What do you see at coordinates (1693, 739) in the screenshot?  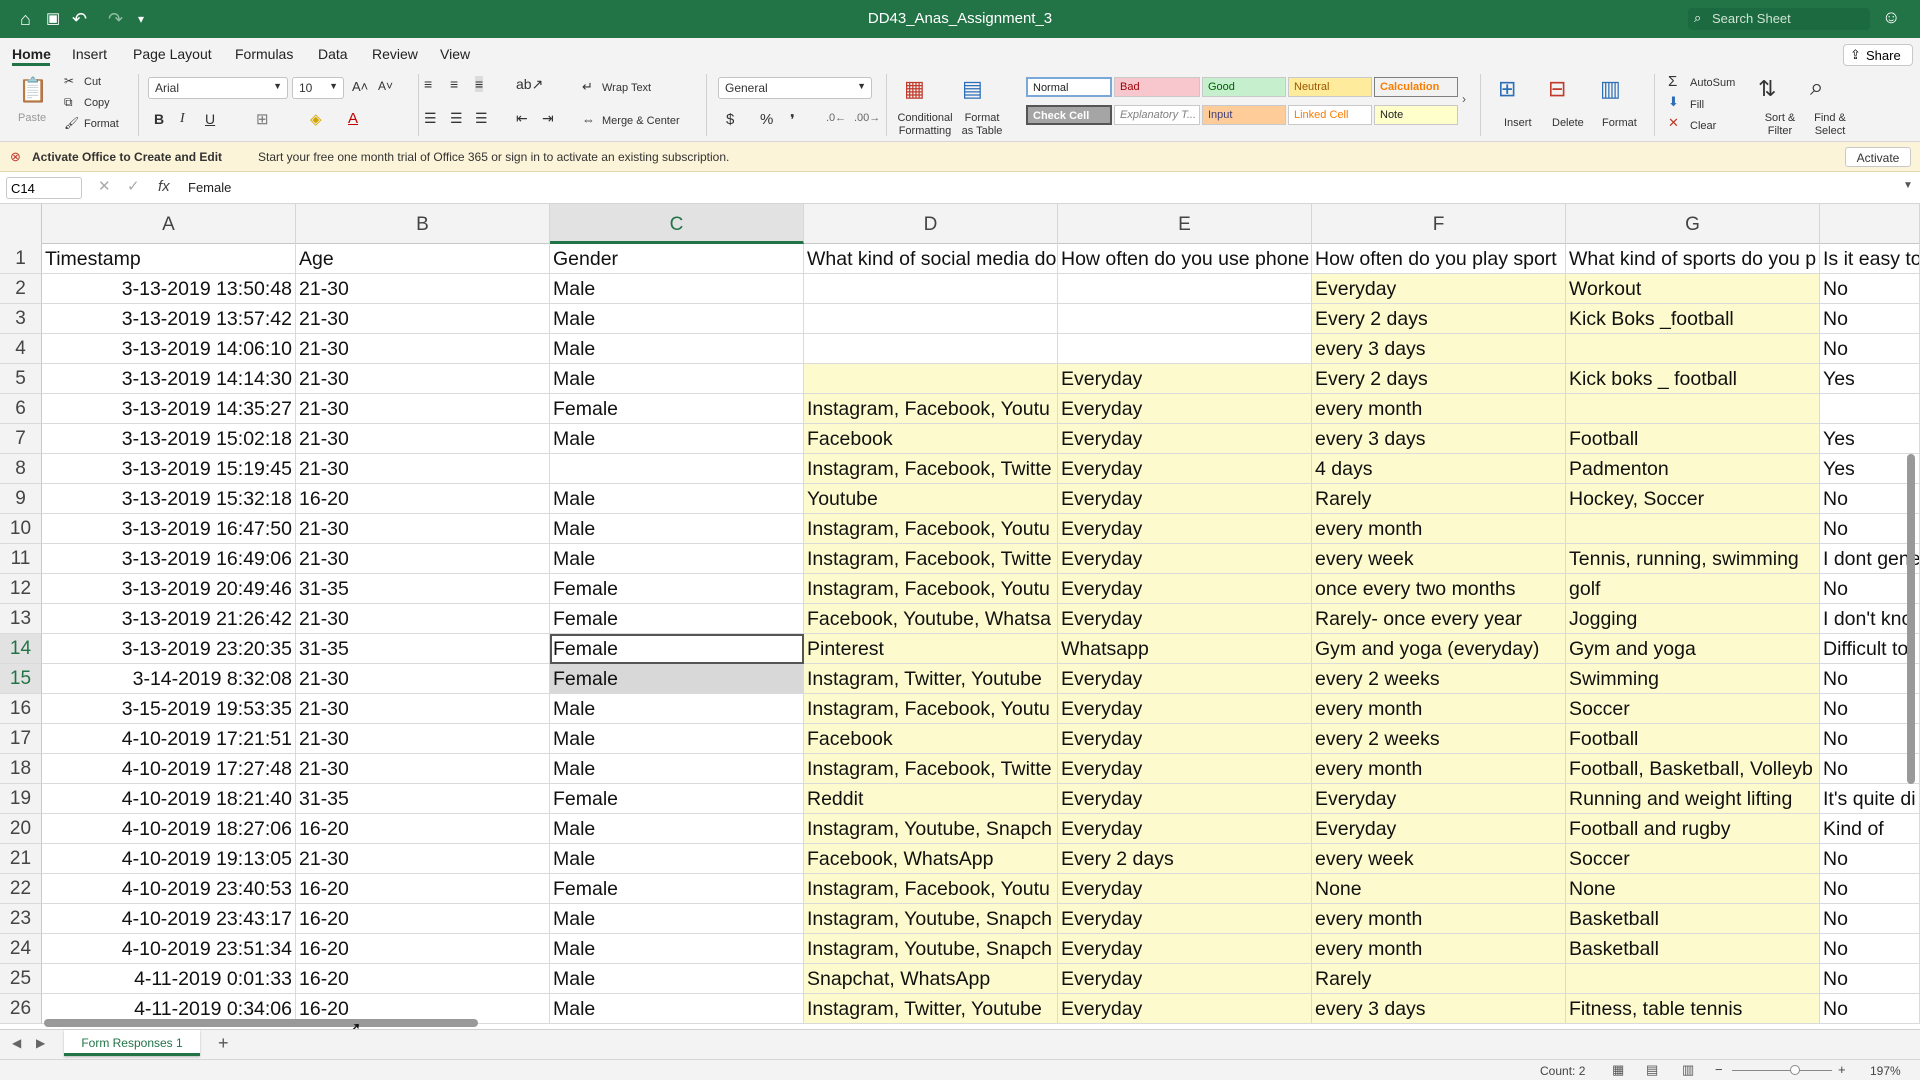 I see `cell-g17: Football` at bounding box center [1693, 739].